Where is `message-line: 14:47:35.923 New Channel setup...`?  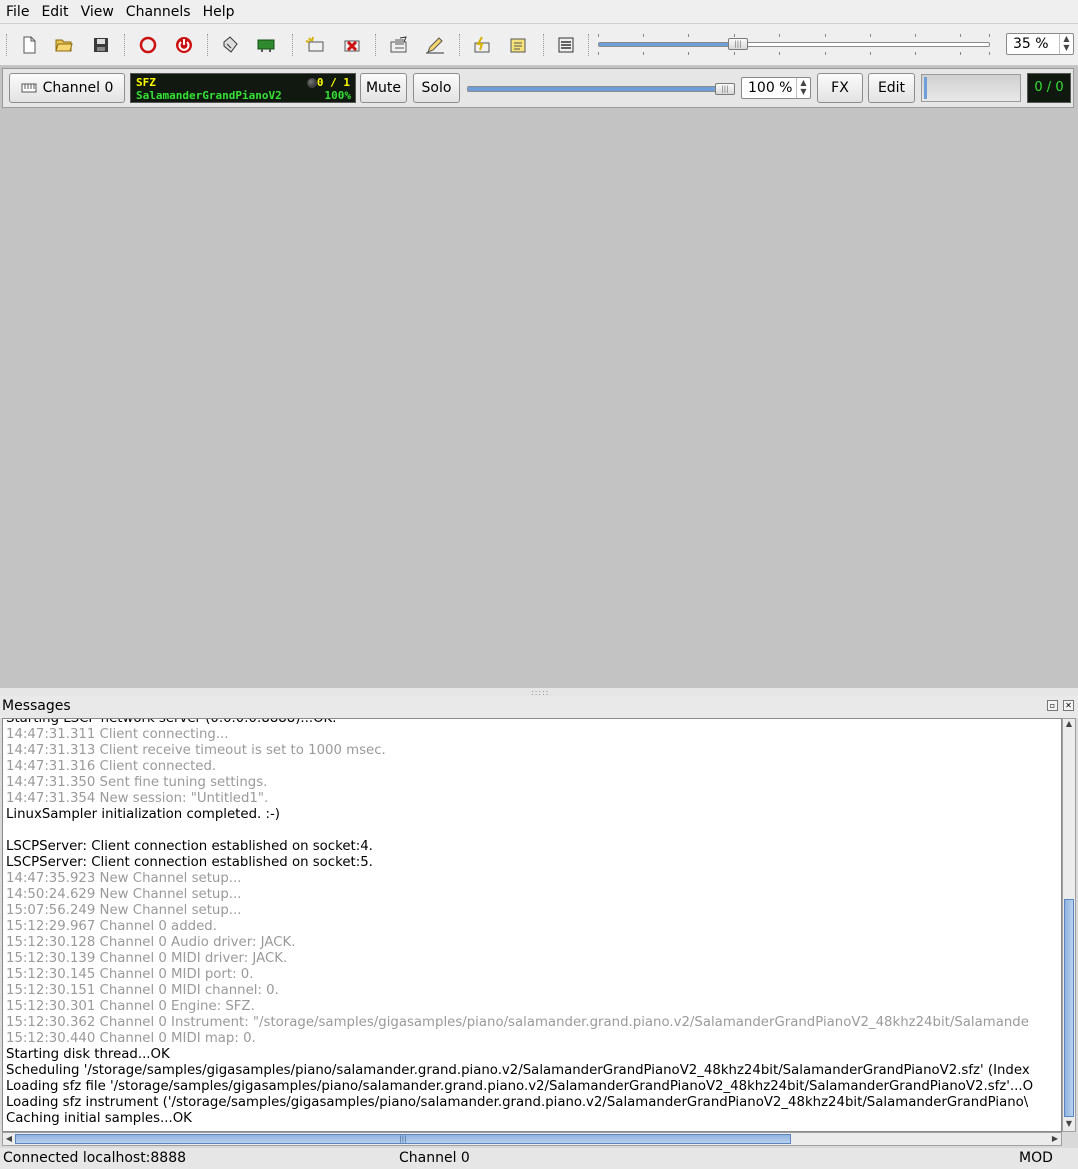 message-line: 14:47:35.923 New Channel setup... is located at coordinates (124, 878).